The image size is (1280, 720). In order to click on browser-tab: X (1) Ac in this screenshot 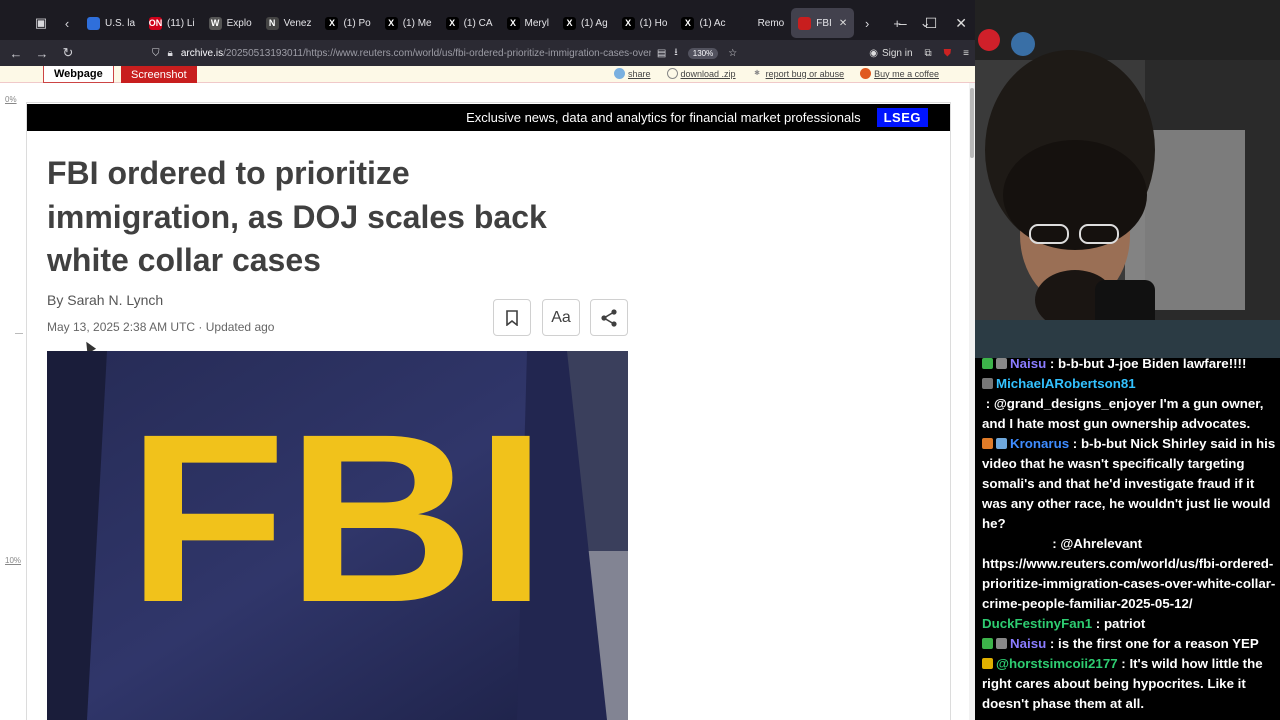, I will do `click(703, 23)`.